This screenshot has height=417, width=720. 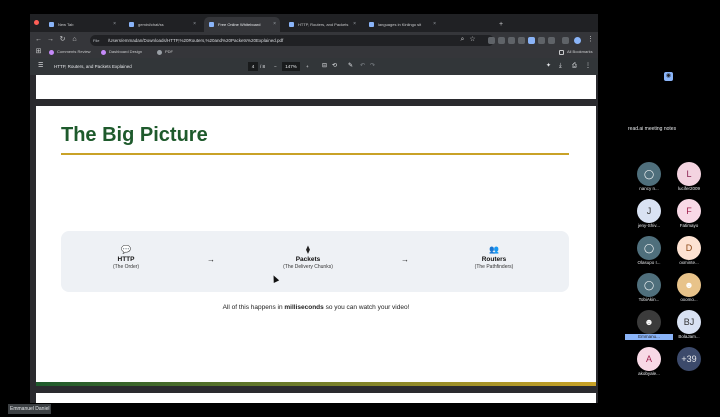 What do you see at coordinates (126, 259) in the screenshot?
I see `flow-step-name: HTTP` at bounding box center [126, 259].